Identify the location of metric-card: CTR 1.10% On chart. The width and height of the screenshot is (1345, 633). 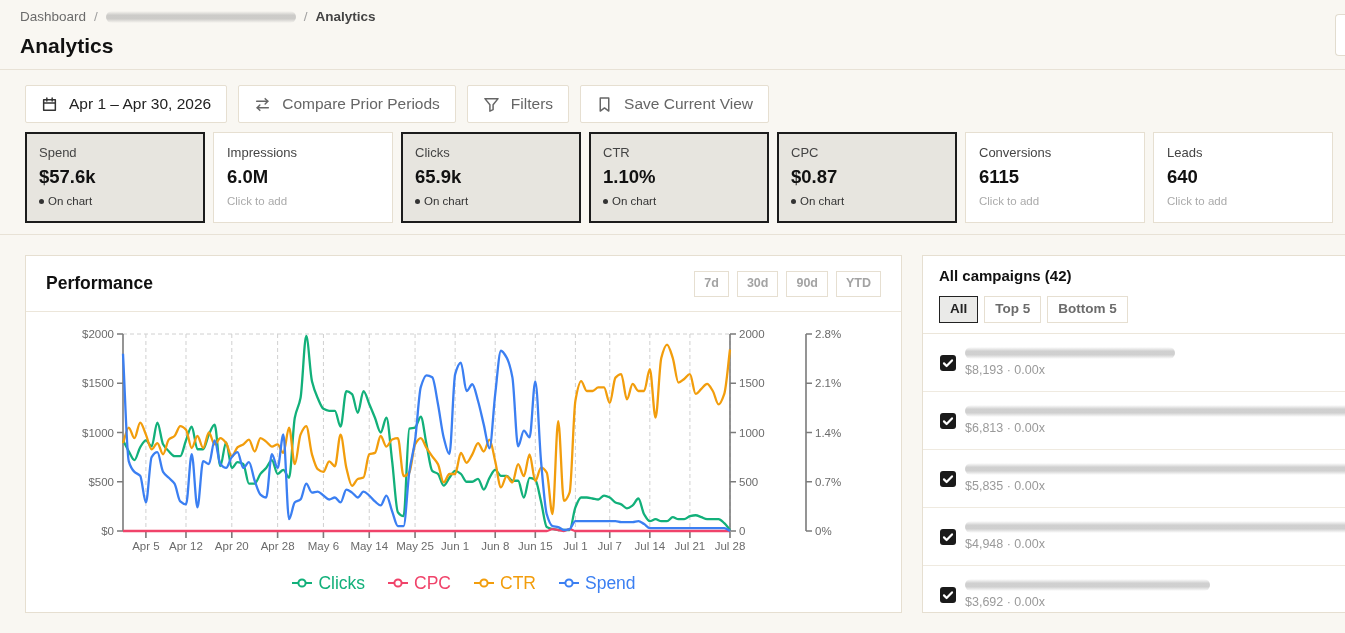
(679, 177).